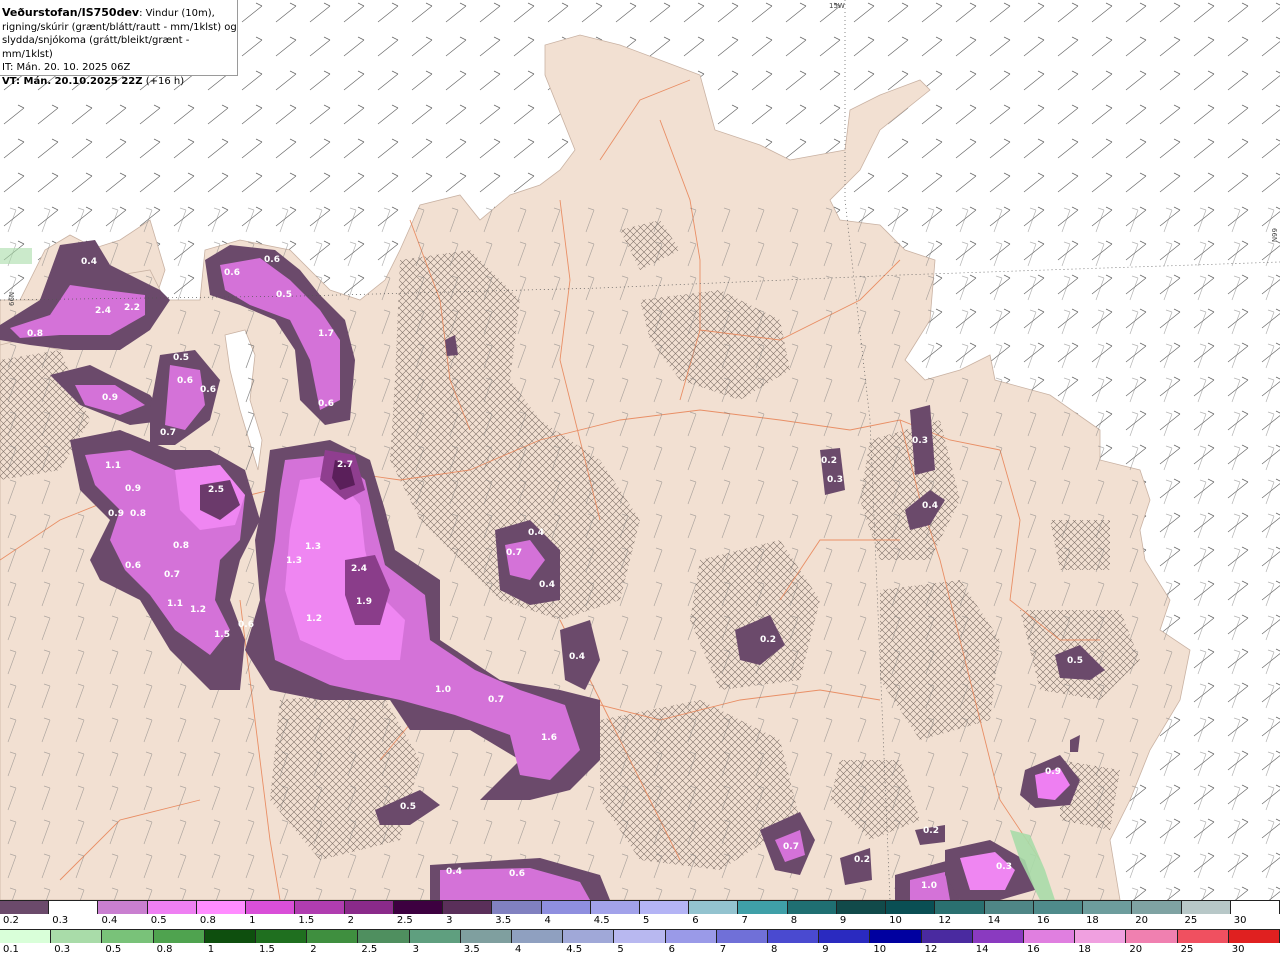 Image resolution: width=1280 pixels, height=958 pixels. Describe the element at coordinates (216, 490) in the screenshot. I see `precip-value-label: 2.5` at that location.